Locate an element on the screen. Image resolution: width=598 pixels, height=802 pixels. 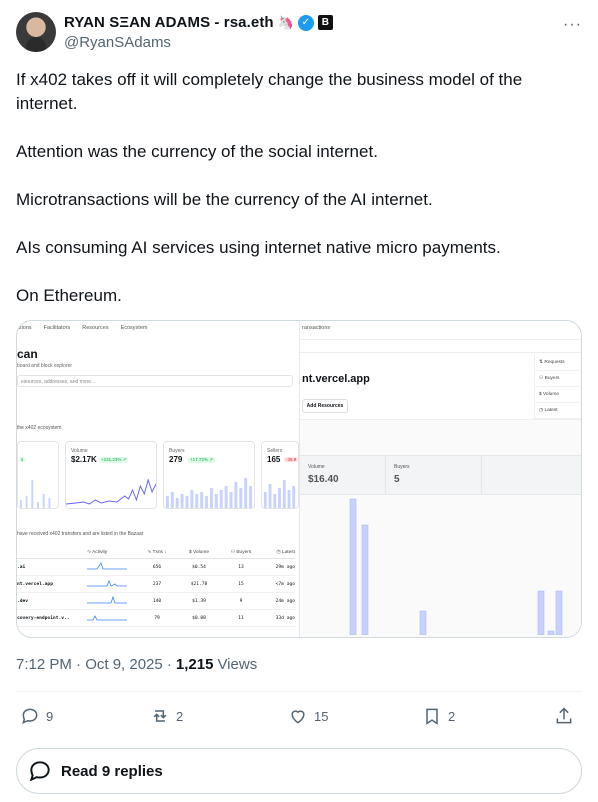
embedded-subtitle: board and block explorer is located at coordinates (45, 366).